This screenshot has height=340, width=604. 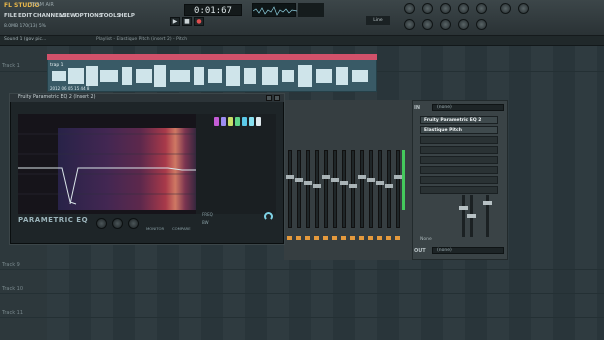 What do you see at coordinates (426, 239) in the screenshot?
I see `none-label: None` at bounding box center [426, 239].